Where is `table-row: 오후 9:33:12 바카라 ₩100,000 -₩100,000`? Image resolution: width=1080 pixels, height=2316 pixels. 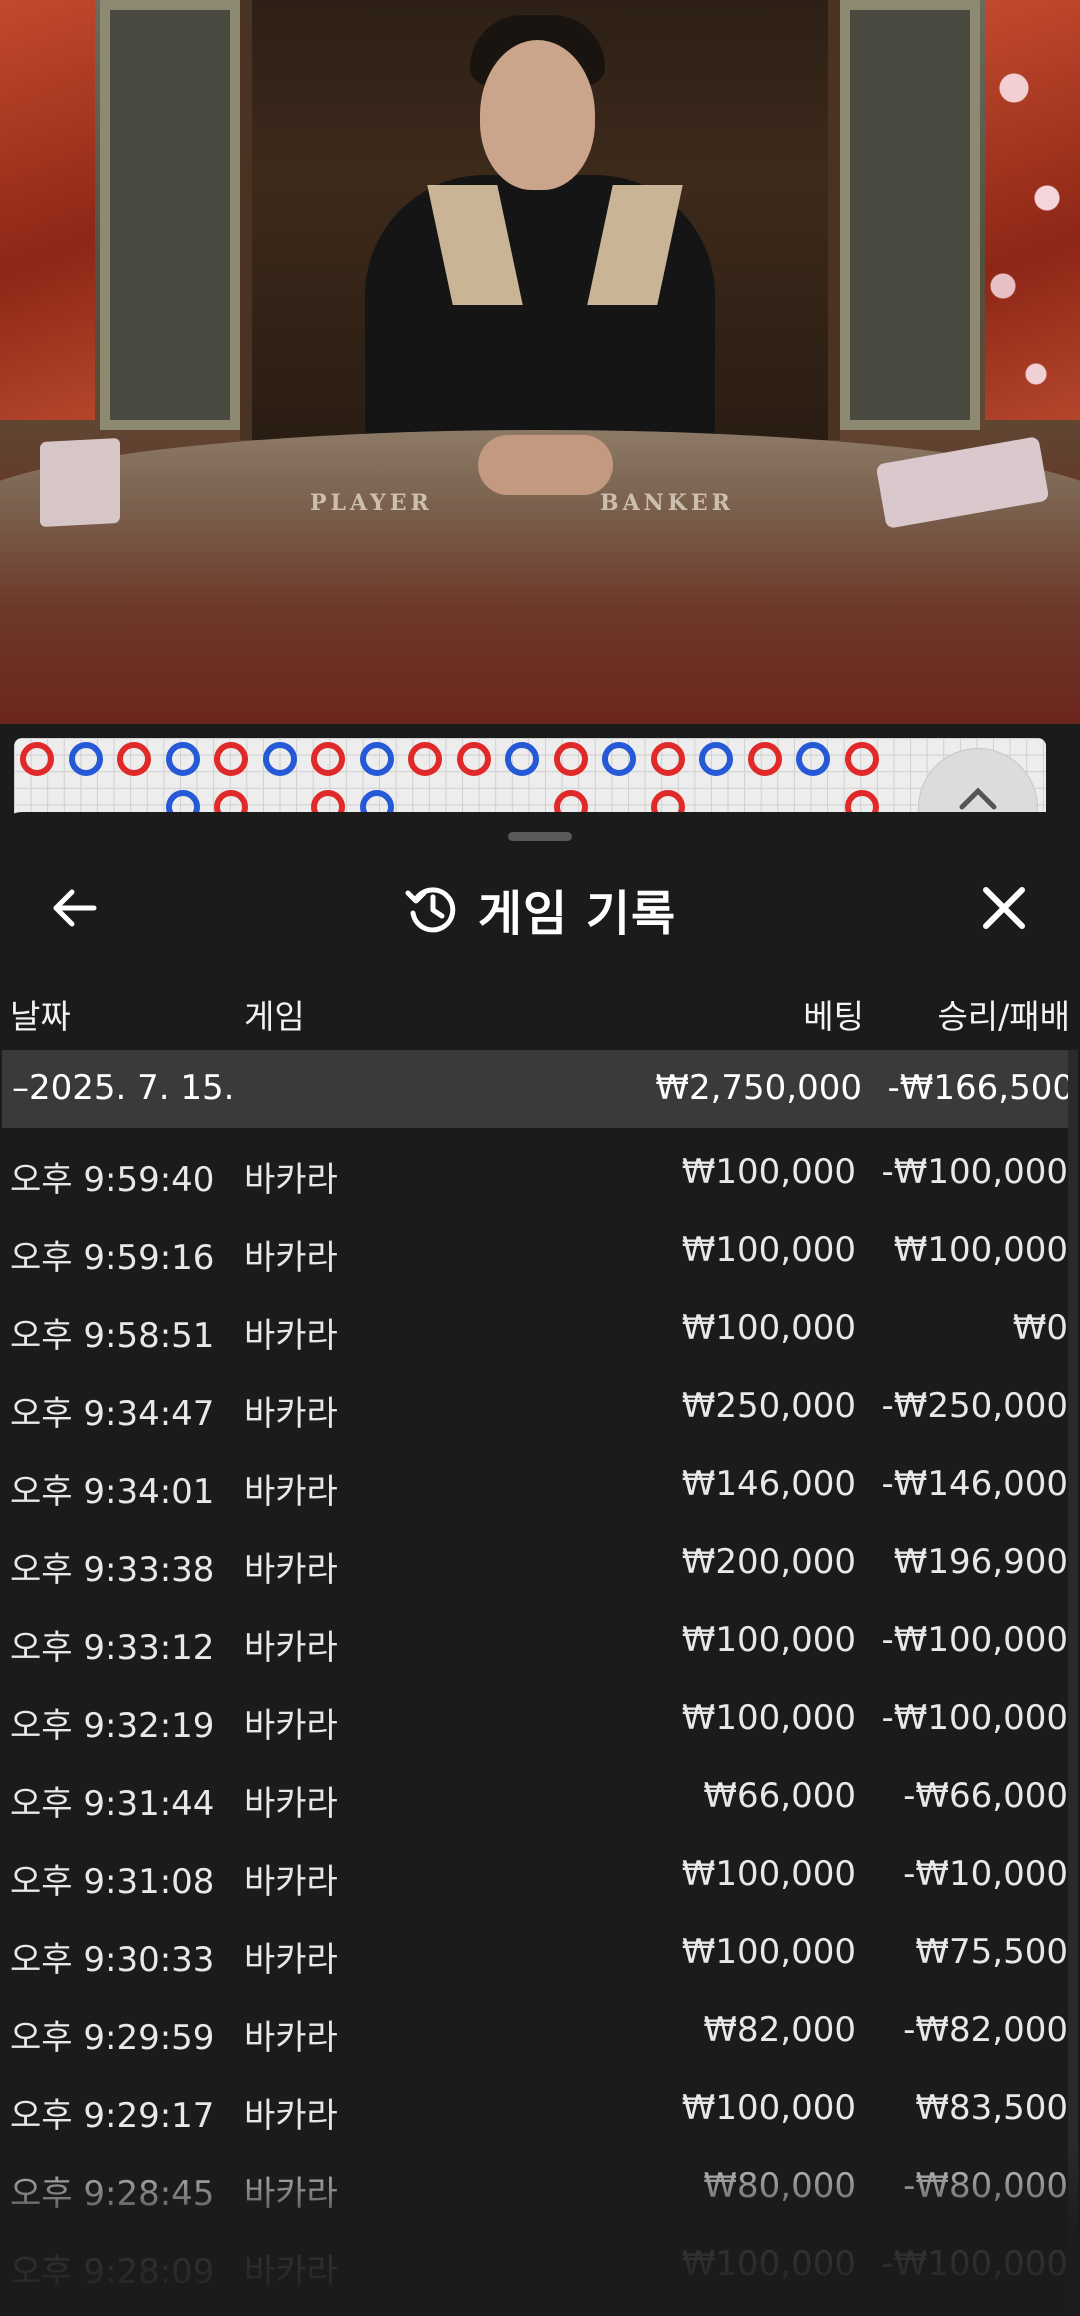
table-row: 오후 9:33:12 바카라 ₩100,000 -₩100,000 is located at coordinates (535, 1639).